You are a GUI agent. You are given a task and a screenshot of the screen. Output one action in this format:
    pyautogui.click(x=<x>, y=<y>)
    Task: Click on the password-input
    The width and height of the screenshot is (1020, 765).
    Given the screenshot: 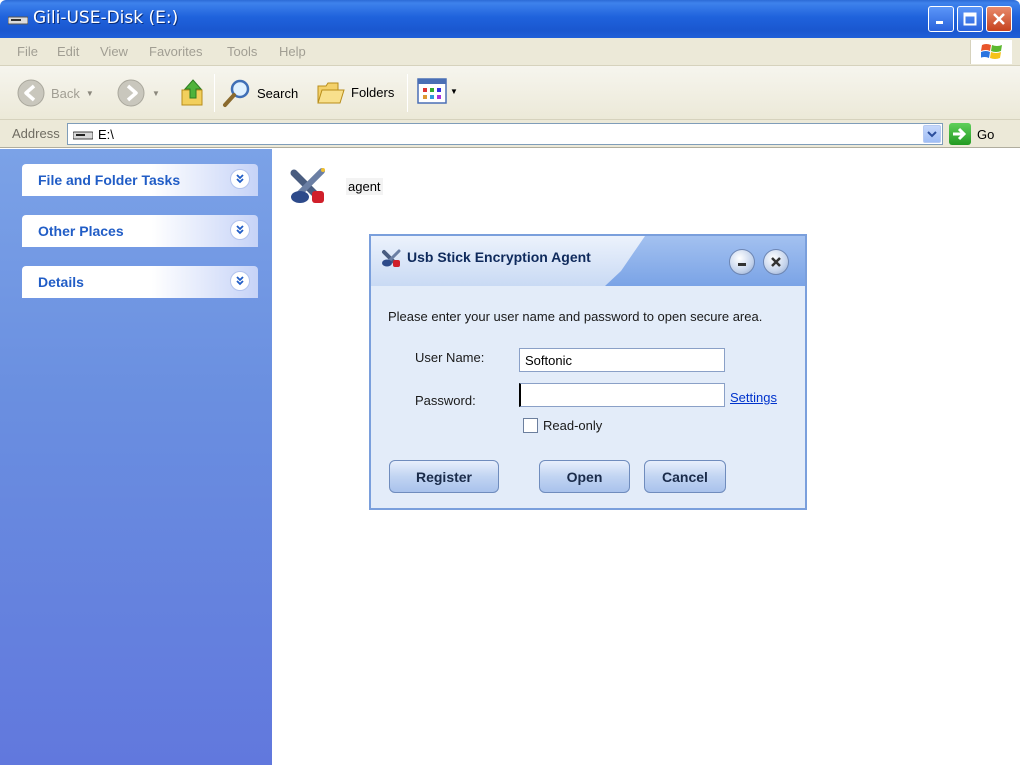 What is the action you would take?
    pyautogui.click(x=622, y=395)
    